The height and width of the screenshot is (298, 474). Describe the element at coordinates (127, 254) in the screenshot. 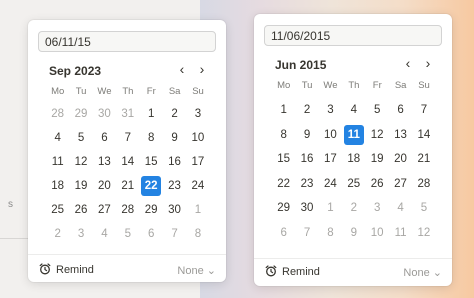

I see `divider` at that location.